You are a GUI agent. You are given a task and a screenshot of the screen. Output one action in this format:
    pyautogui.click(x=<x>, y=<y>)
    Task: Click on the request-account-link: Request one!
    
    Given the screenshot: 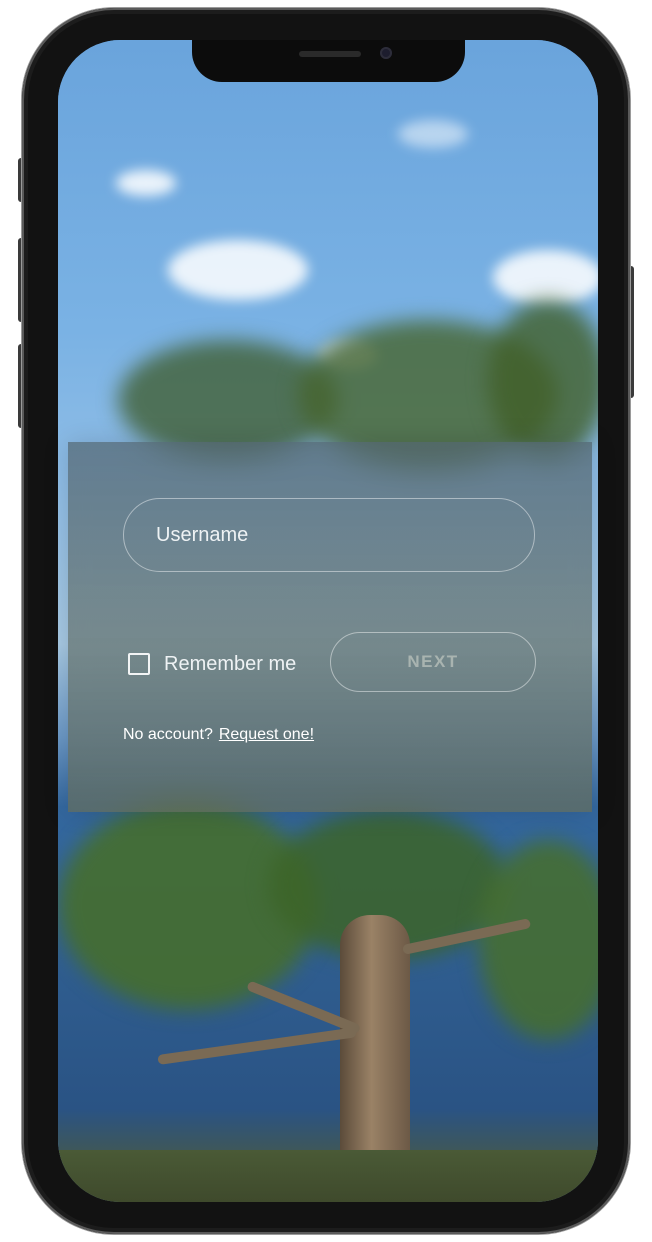 What is the action you would take?
    pyautogui.click(x=266, y=734)
    